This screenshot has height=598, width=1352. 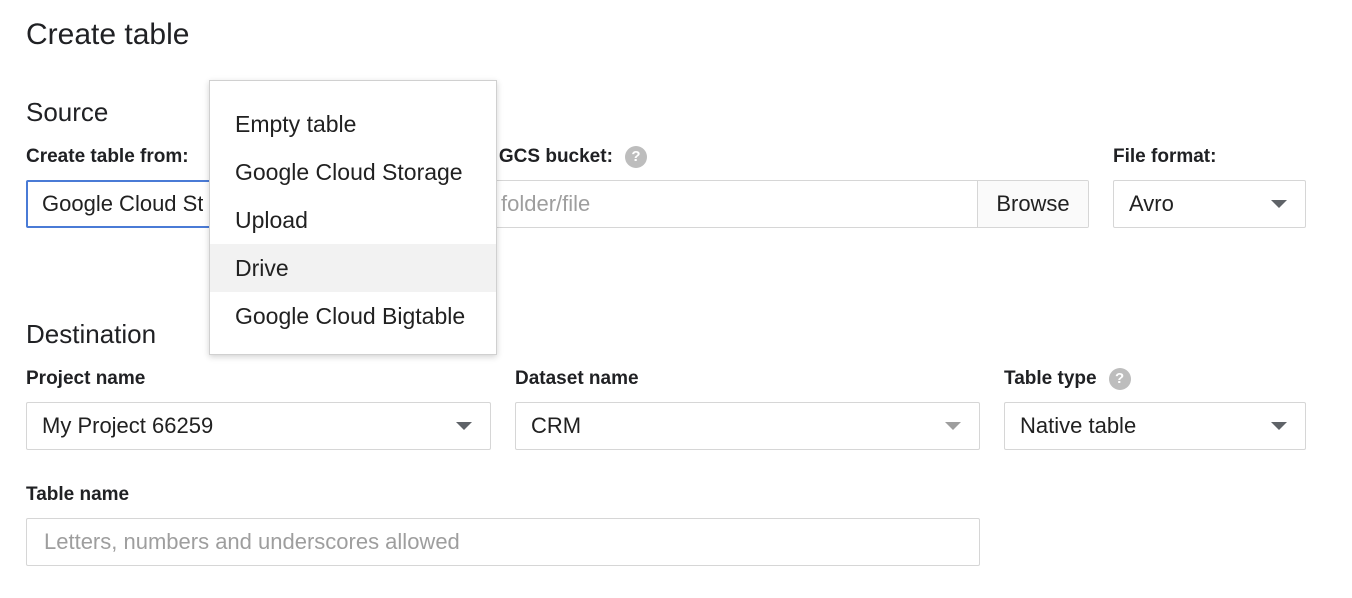 I want to click on create-table-from-select: Google Cloud St, so click(x=126, y=204).